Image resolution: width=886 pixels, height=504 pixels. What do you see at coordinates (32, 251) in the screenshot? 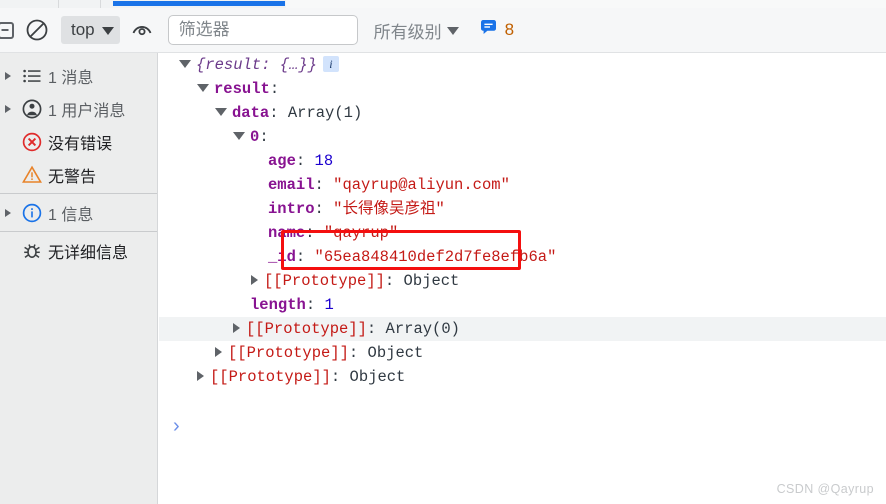
I see `verbose-bug-icon` at bounding box center [32, 251].